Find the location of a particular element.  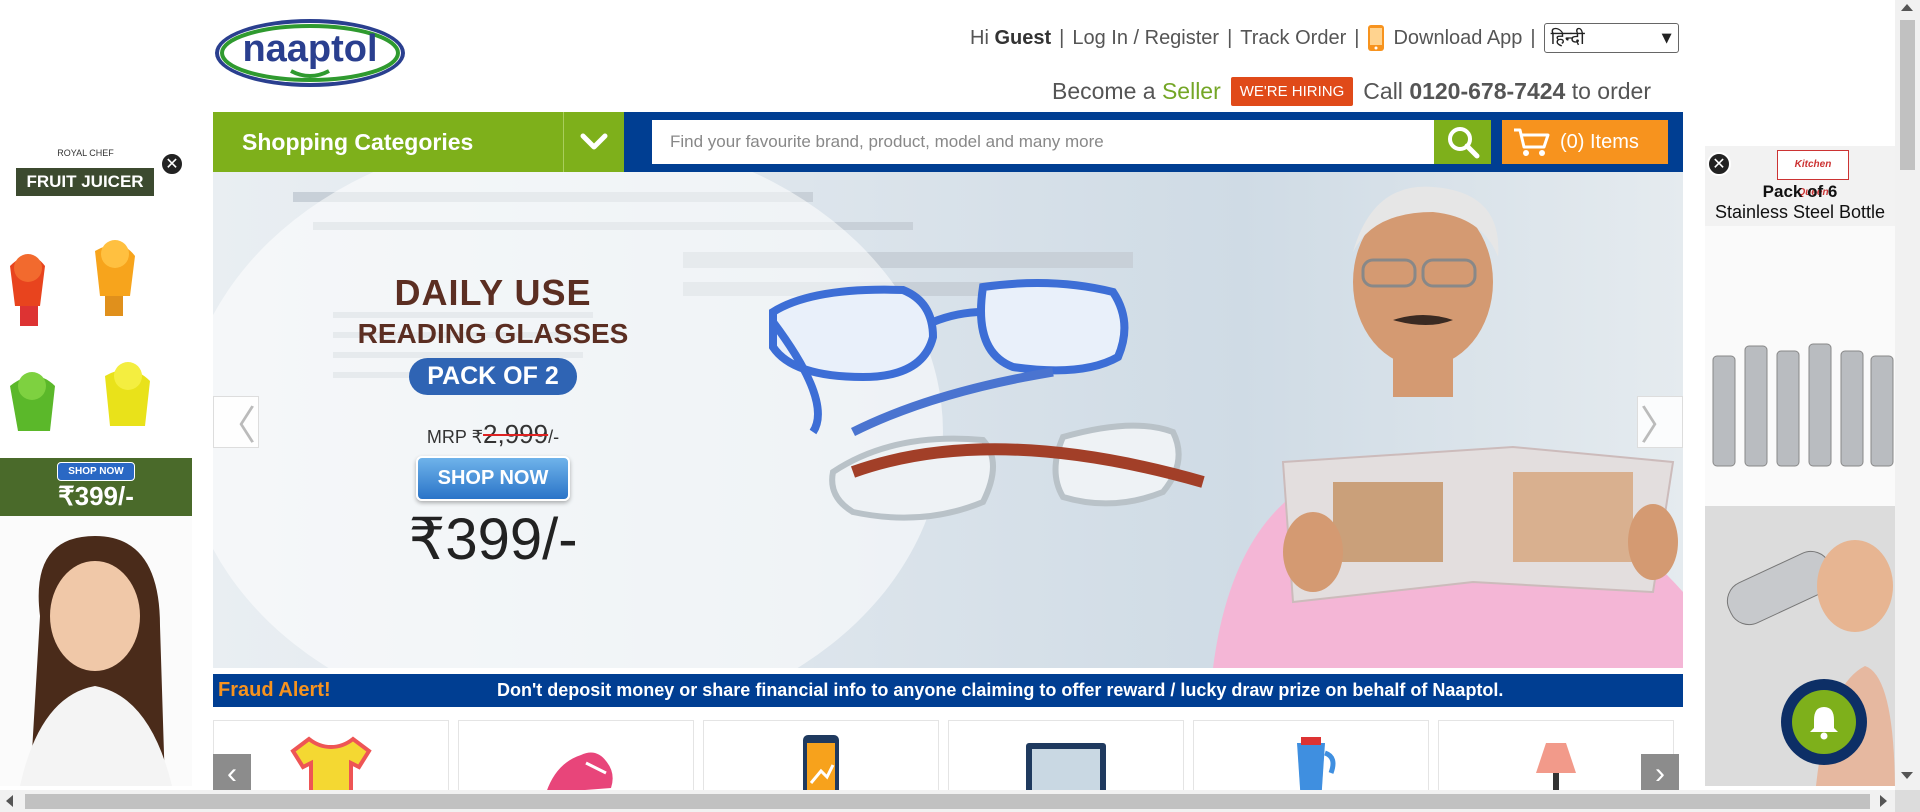

notification-bell-button is located at coordinates (1824, 722).